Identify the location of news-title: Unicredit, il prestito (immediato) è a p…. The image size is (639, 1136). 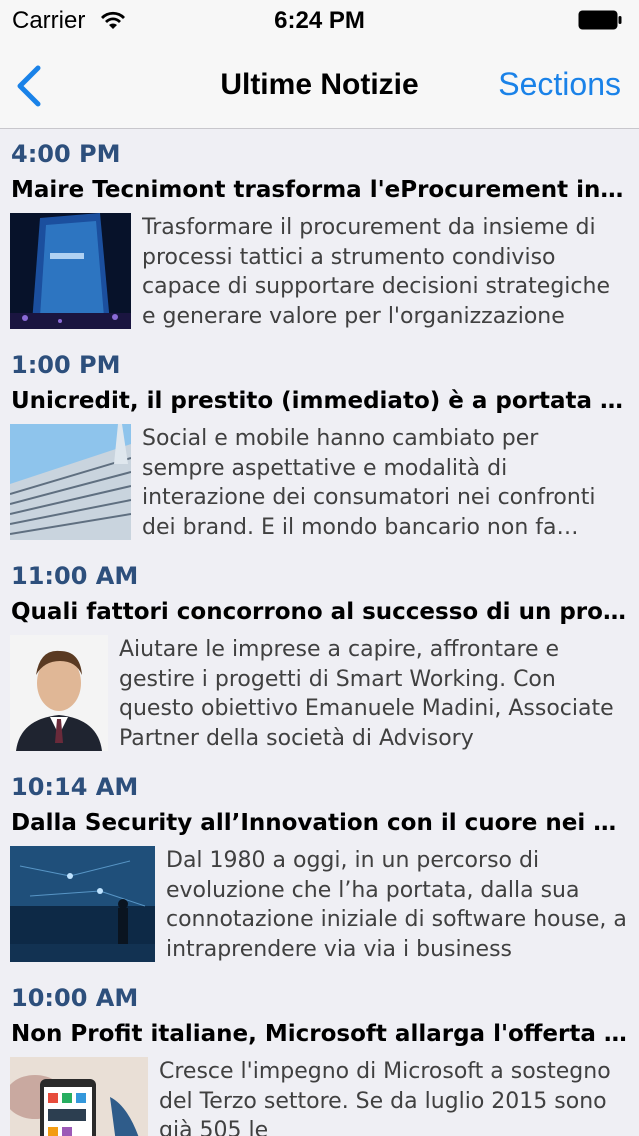
(320, 401).